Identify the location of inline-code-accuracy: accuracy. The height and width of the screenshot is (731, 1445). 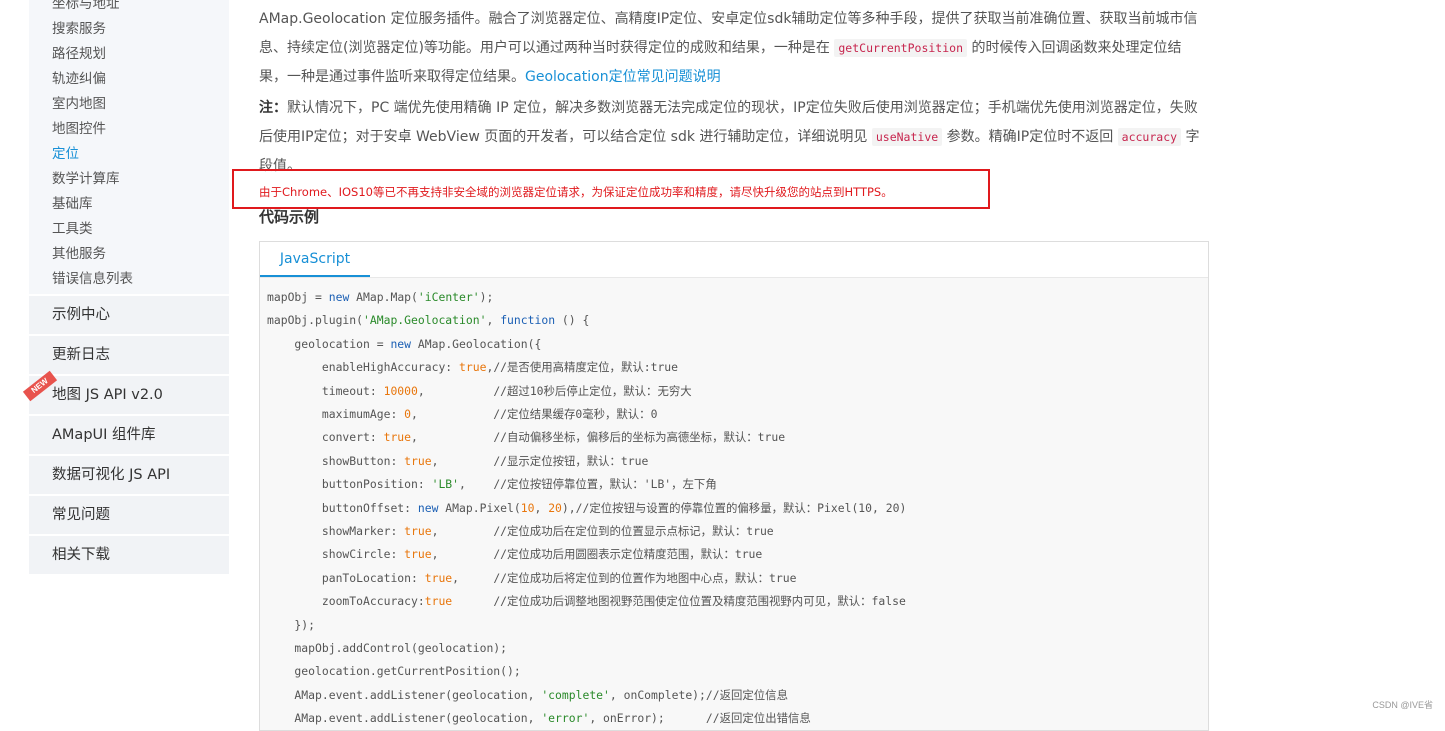
(1149, 137).